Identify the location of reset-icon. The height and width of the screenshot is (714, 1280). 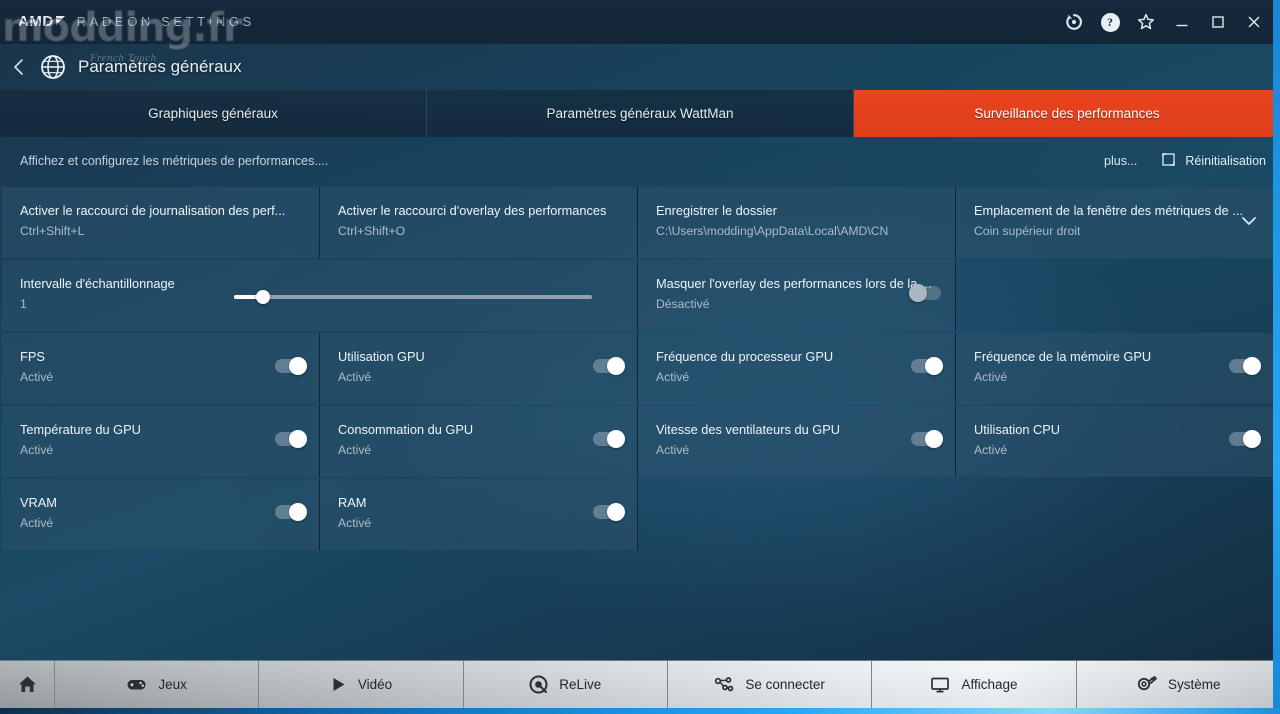
(1168, 161).